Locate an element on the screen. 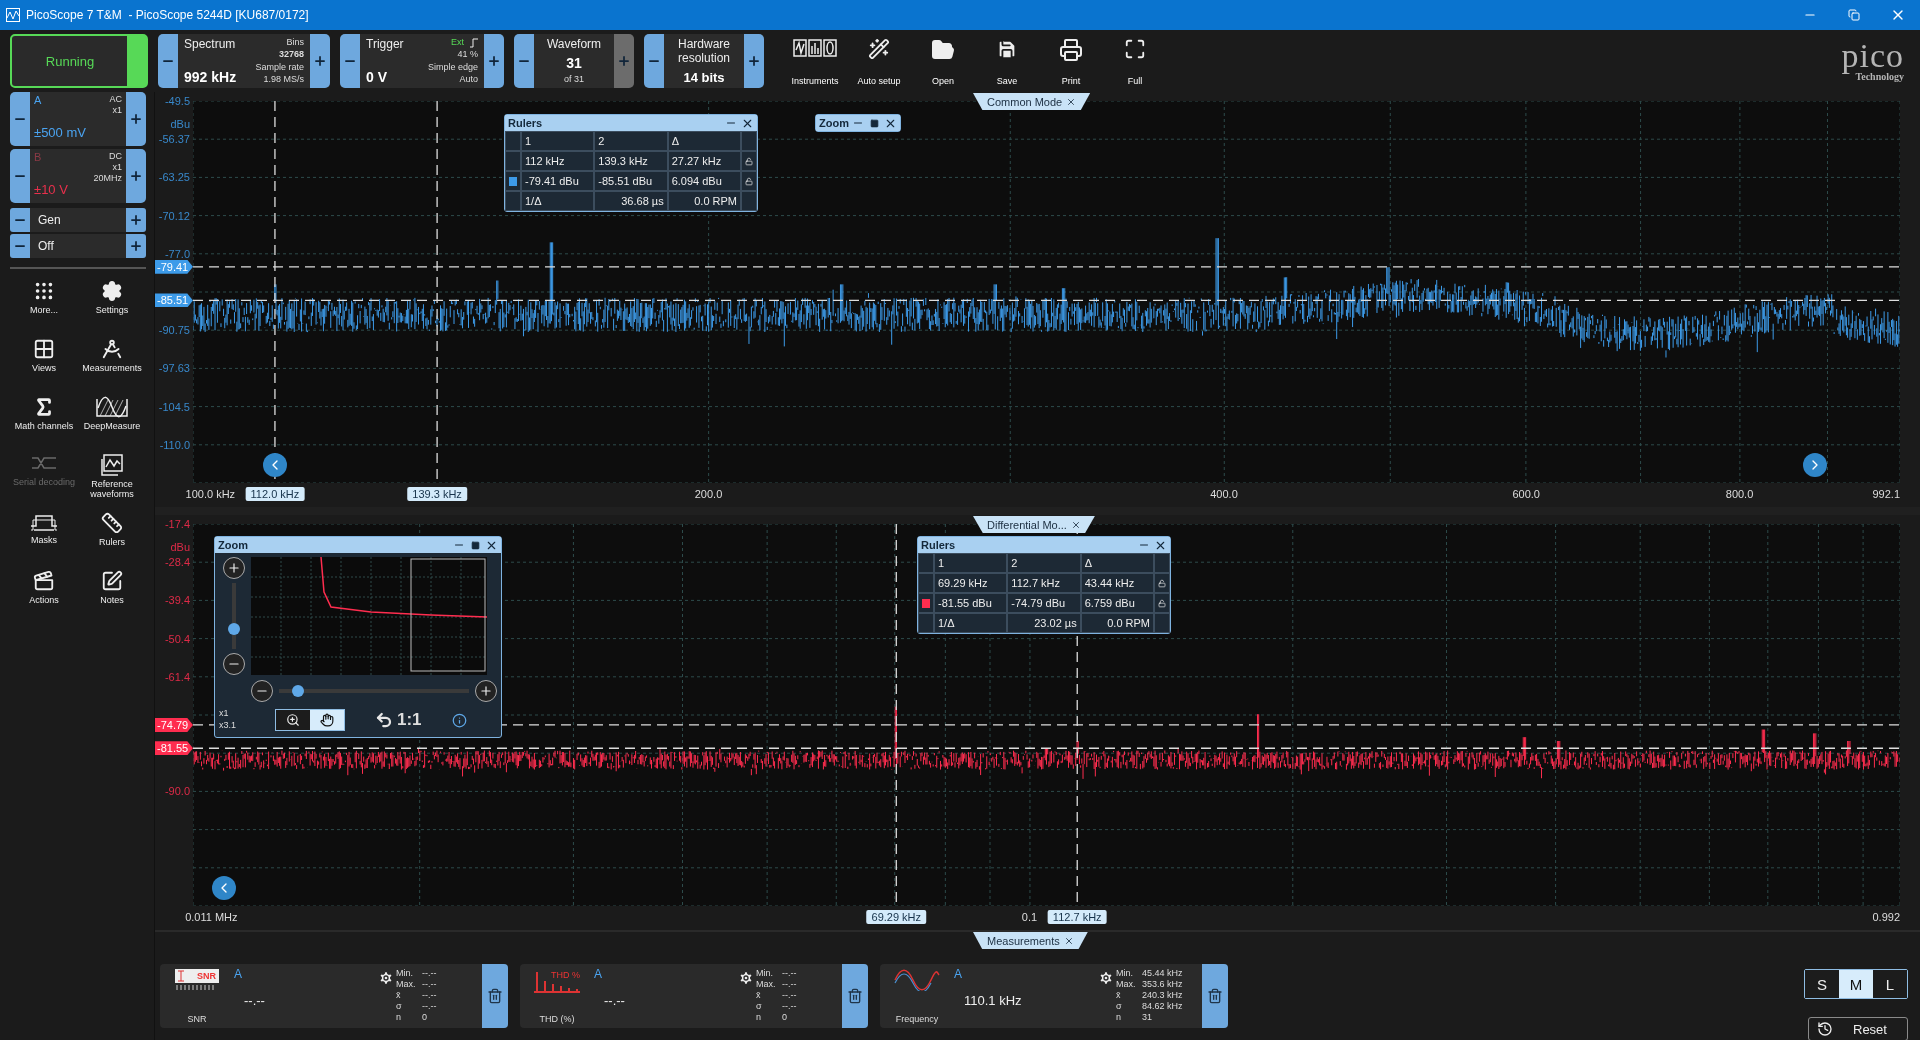 Image resolution: width=1920 pixels, height=1040 pixels. lock-icon is located at coordinates (1162, 583).